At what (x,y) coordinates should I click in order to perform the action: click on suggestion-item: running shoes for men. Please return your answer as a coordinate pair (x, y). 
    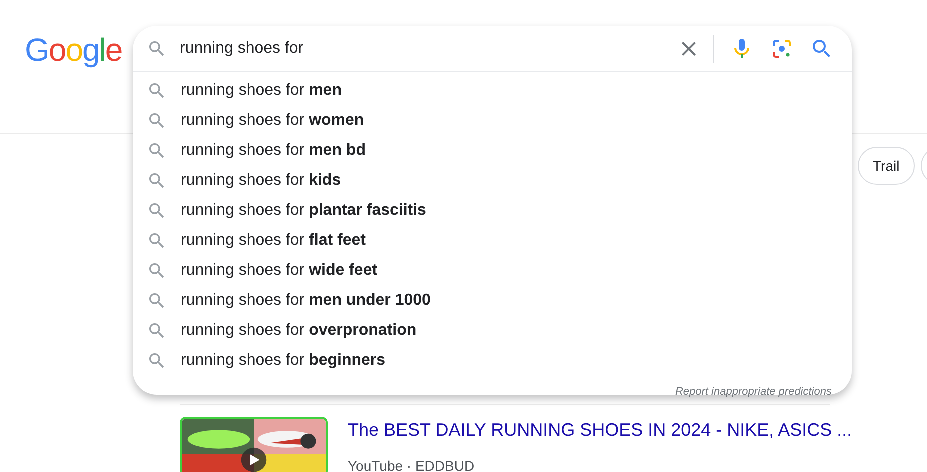
    Looking at the image, I should click on (492, 91).